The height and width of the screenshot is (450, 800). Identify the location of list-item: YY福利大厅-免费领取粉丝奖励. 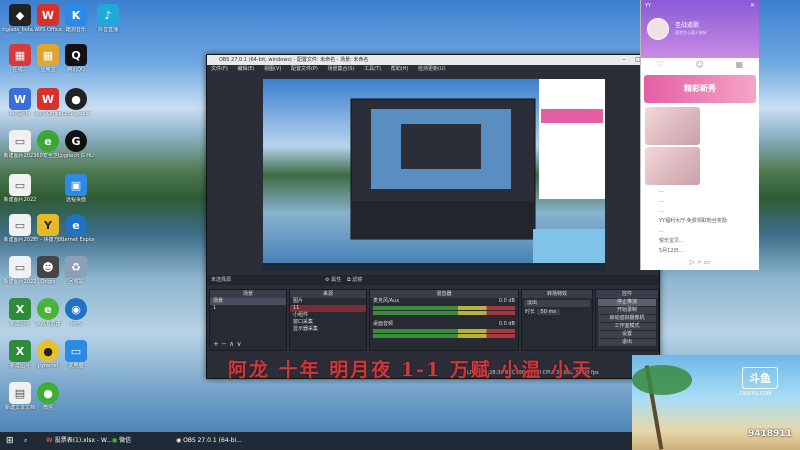
(700, 221).